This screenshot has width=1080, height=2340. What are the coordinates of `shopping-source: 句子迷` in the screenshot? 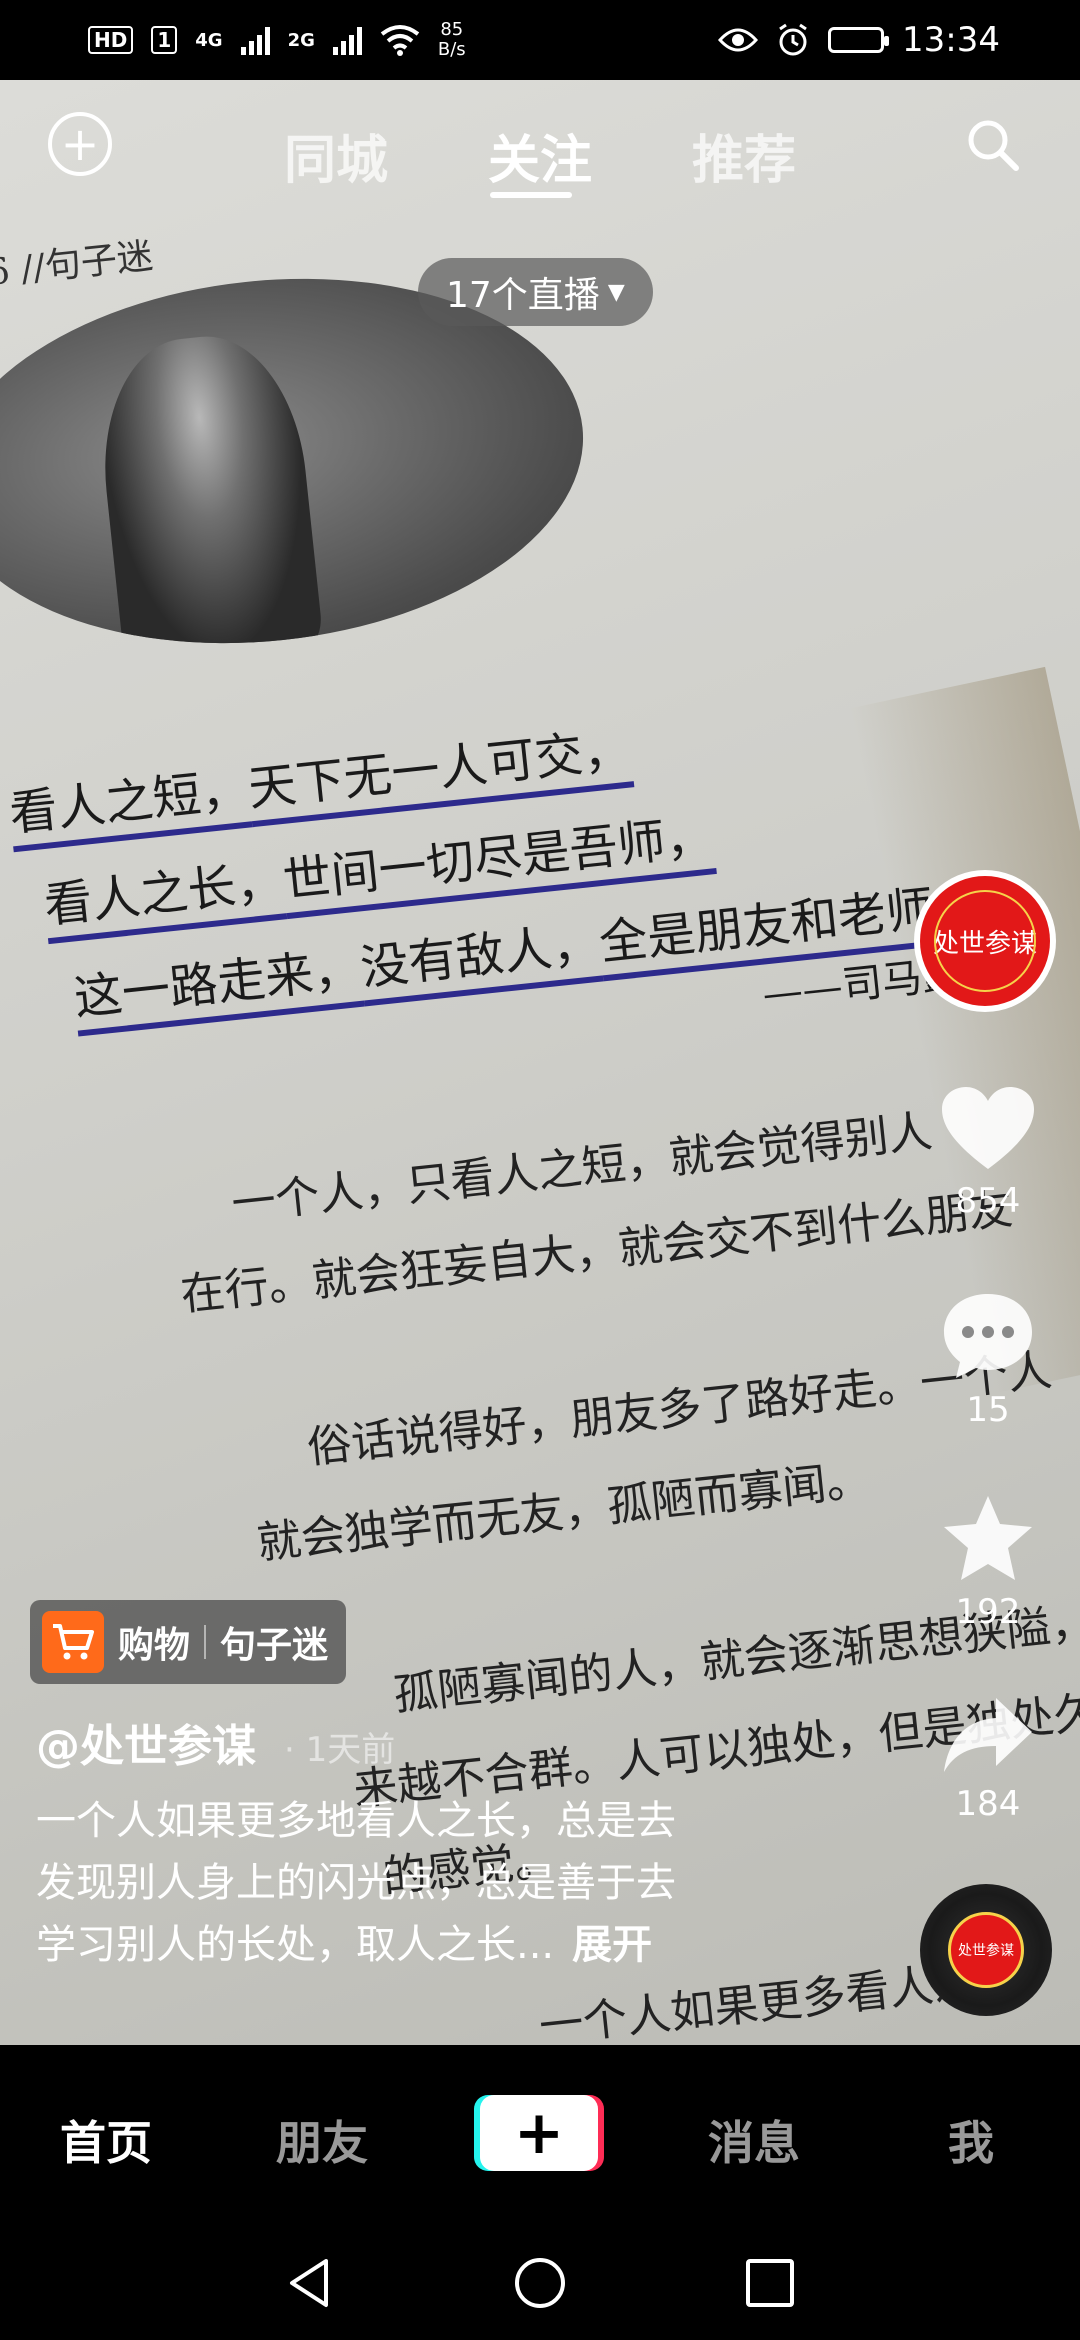 It's located at (274, 1645).